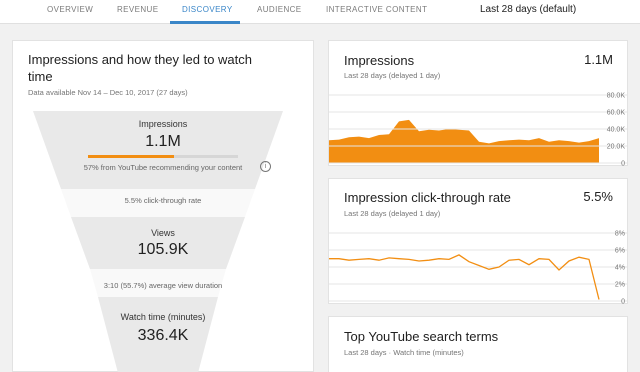 The height and width of the screenshot is (372, 640). I want to click on impressions-progress-bar, so click(163, 156).